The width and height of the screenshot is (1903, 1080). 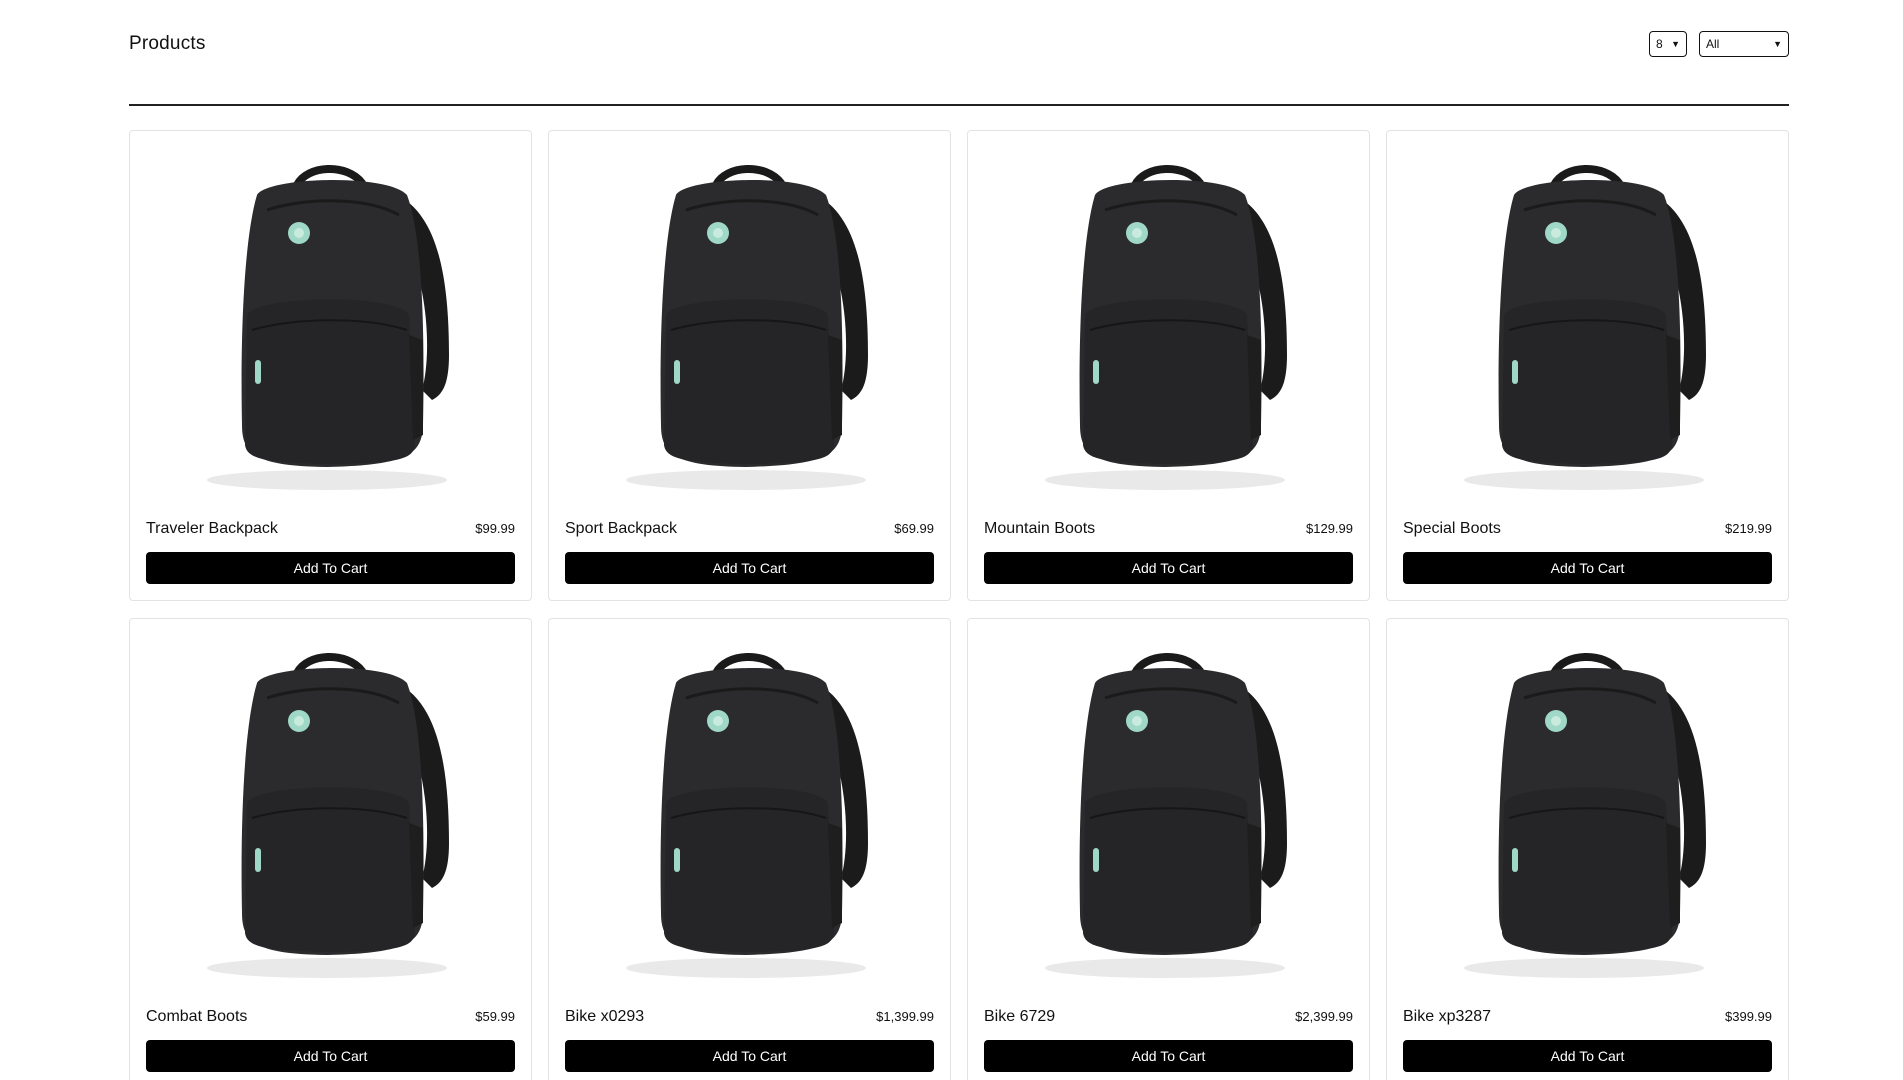 I want to click on product-card: Bike x0293 $1,399.99 Add To Cart, so click(x=749, y=849).